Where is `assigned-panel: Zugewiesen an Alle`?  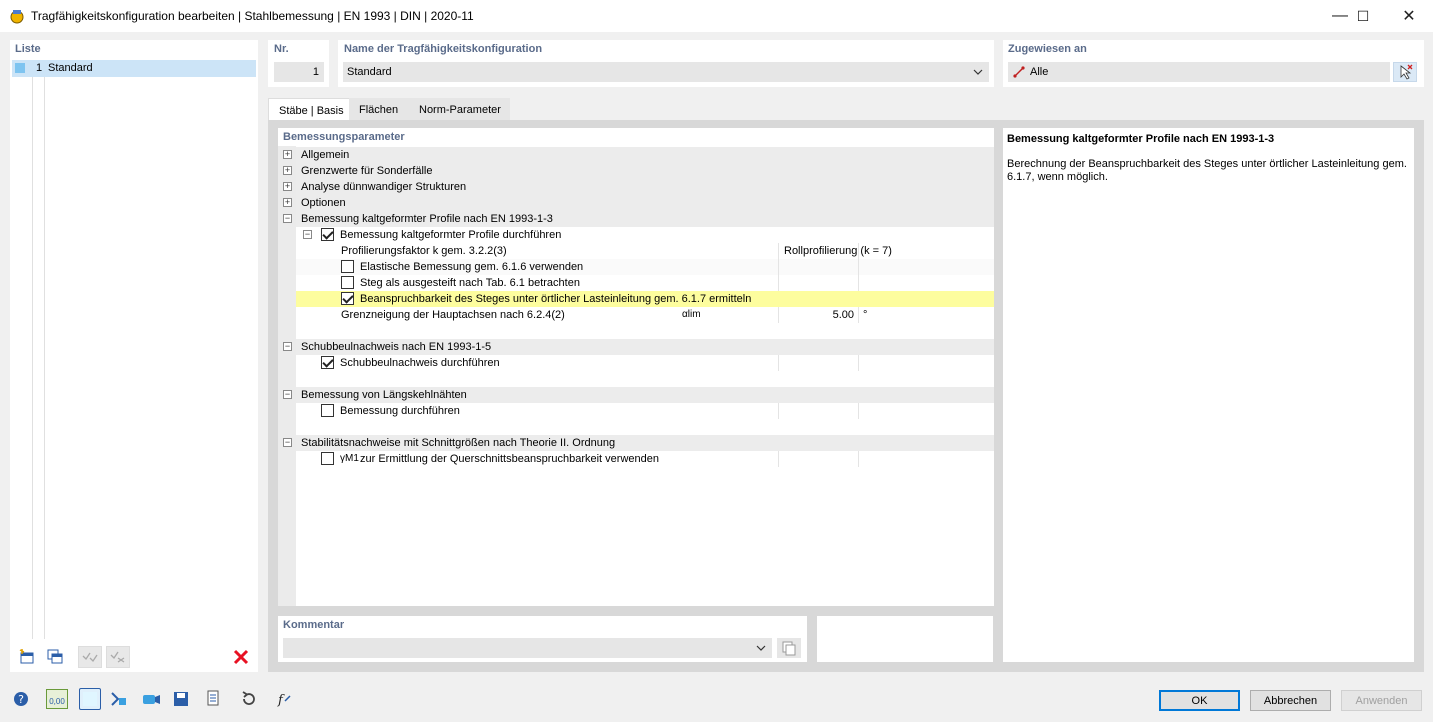
assigned-panel: Zugewiesen an Alle is located at coordinates (1213, 63).